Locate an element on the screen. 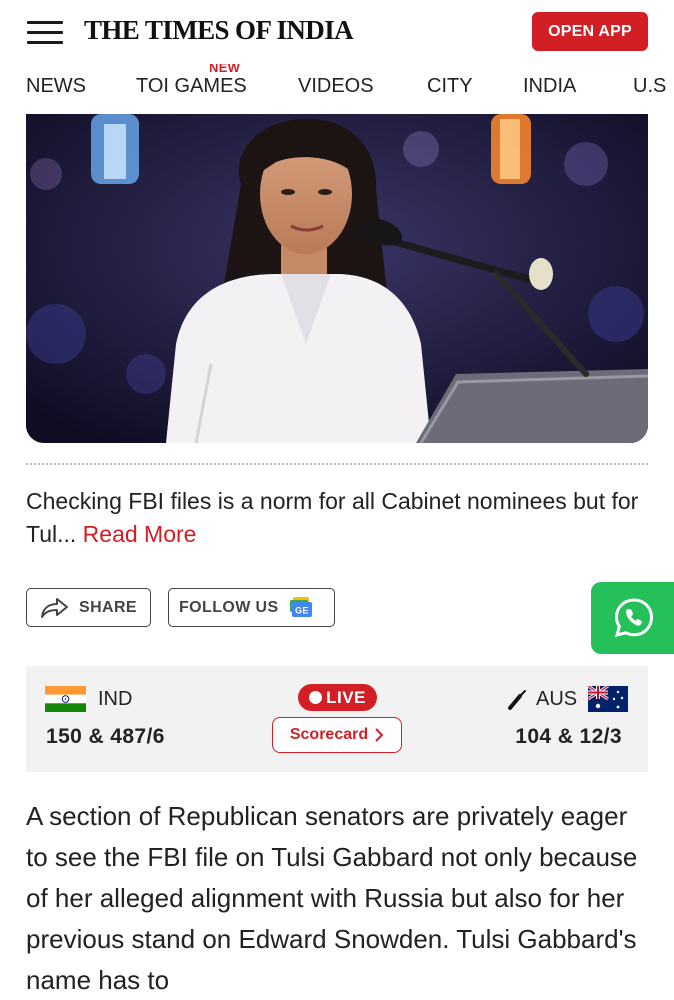  live-dot-icon is located at coordinates (316, 697).